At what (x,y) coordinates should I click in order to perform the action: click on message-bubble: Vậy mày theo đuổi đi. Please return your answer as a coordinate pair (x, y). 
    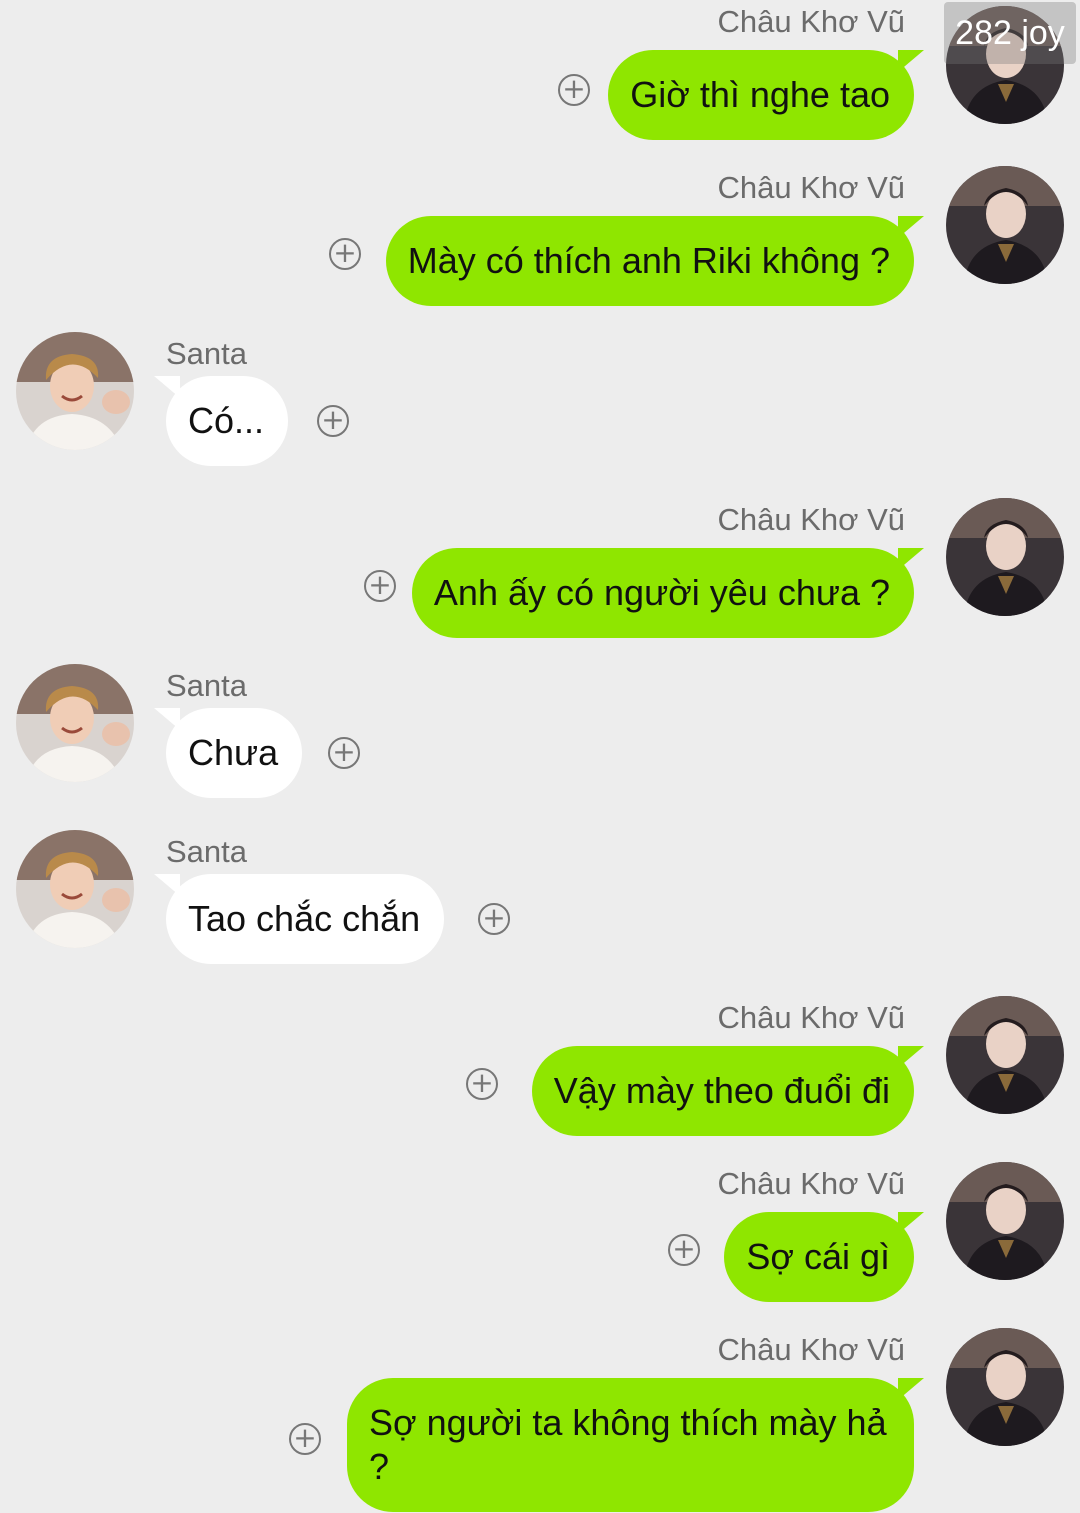
    Looking at the image, I should click on (722, 1091).